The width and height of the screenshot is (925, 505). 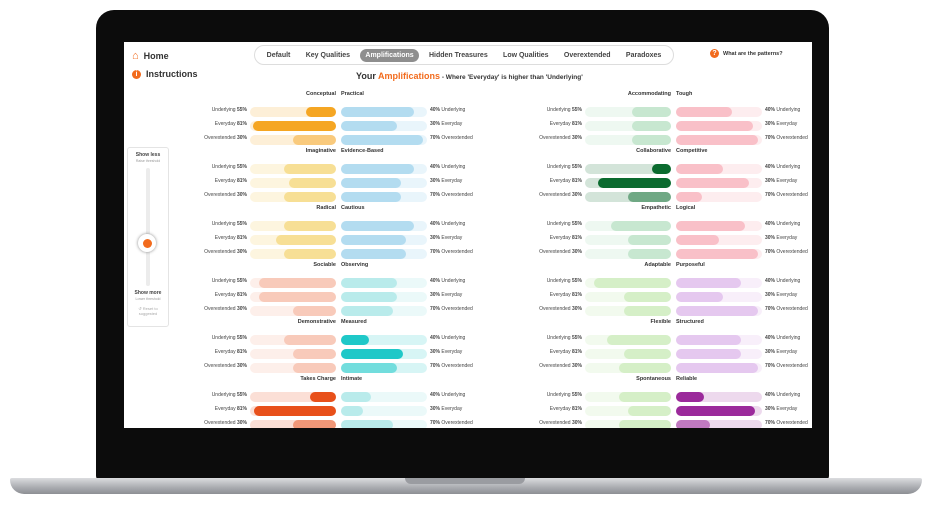 I want to click on threshold-slider-track, so click(x=148, y=227).